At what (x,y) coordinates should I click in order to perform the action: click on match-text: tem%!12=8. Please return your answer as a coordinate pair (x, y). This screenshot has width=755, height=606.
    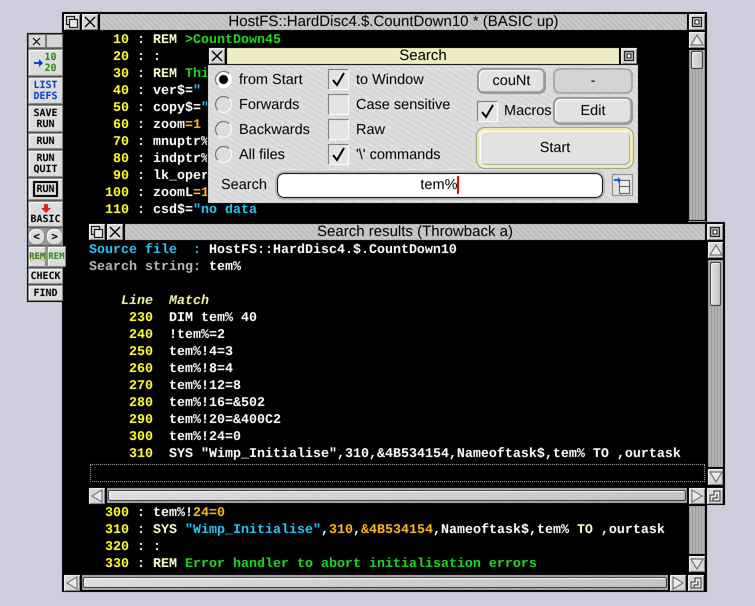
    Looking at the image, I should click on (205, 386).